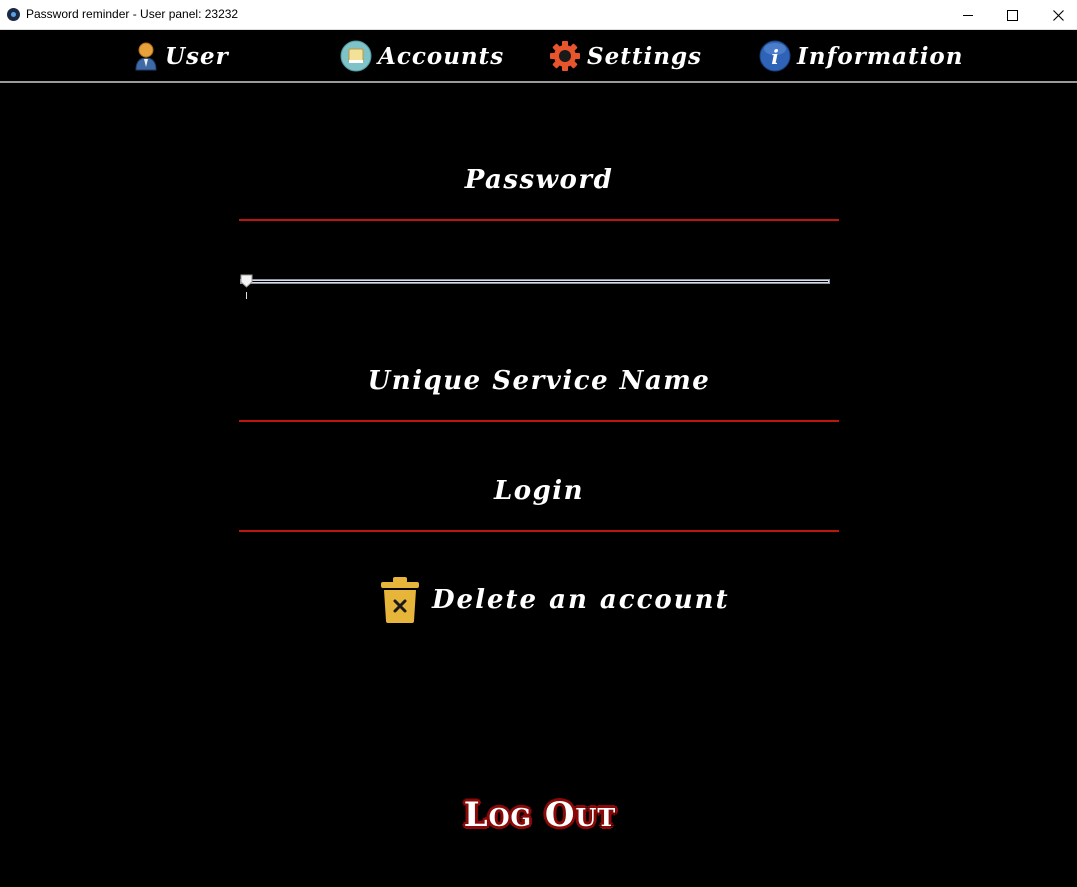 Image resolution: width=1077 pixels, height=887 pixels. What do you see at coordinates (538, 15) in the screenshot?
I see `window-titlebar: Password reminder - User panel: 23232` at bounding box center [538, 15].